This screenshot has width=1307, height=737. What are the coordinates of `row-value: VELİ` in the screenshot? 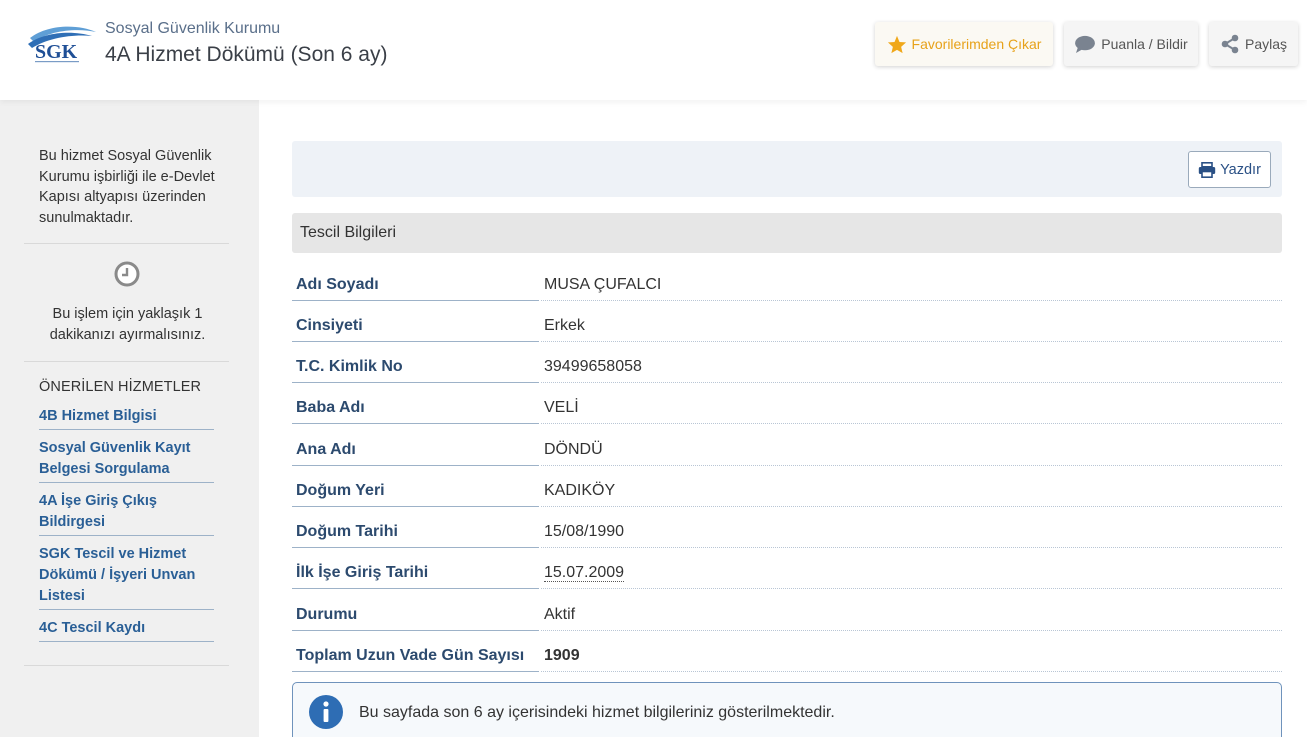 It's located at (911, 403).